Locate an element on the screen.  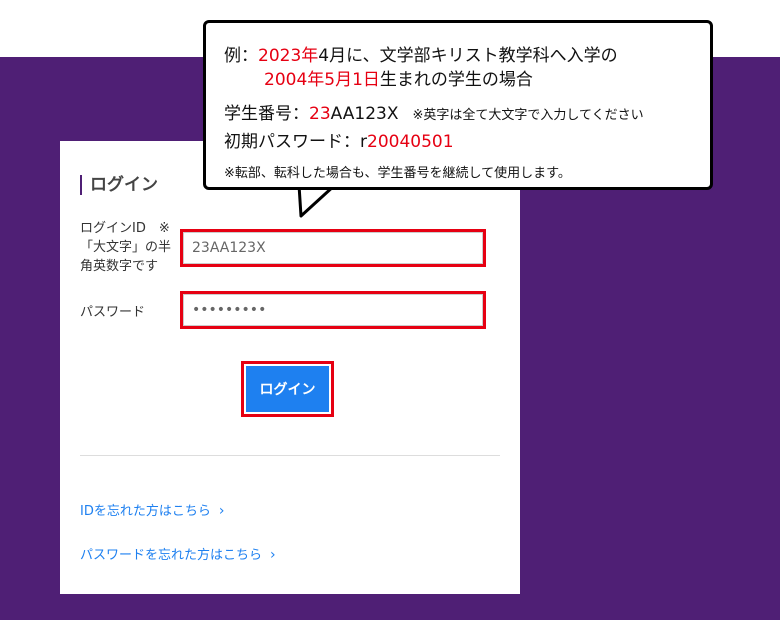
login-id-label: ログインID ※「大文字」の半角英数字です is located at coordinates (126, 247).